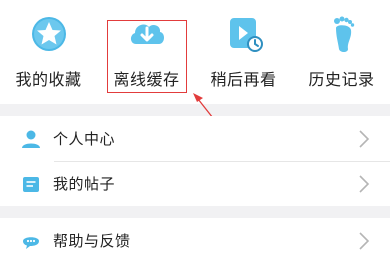  I want to click on menu-item-label: 帮助与反馈, so click(92, 241).